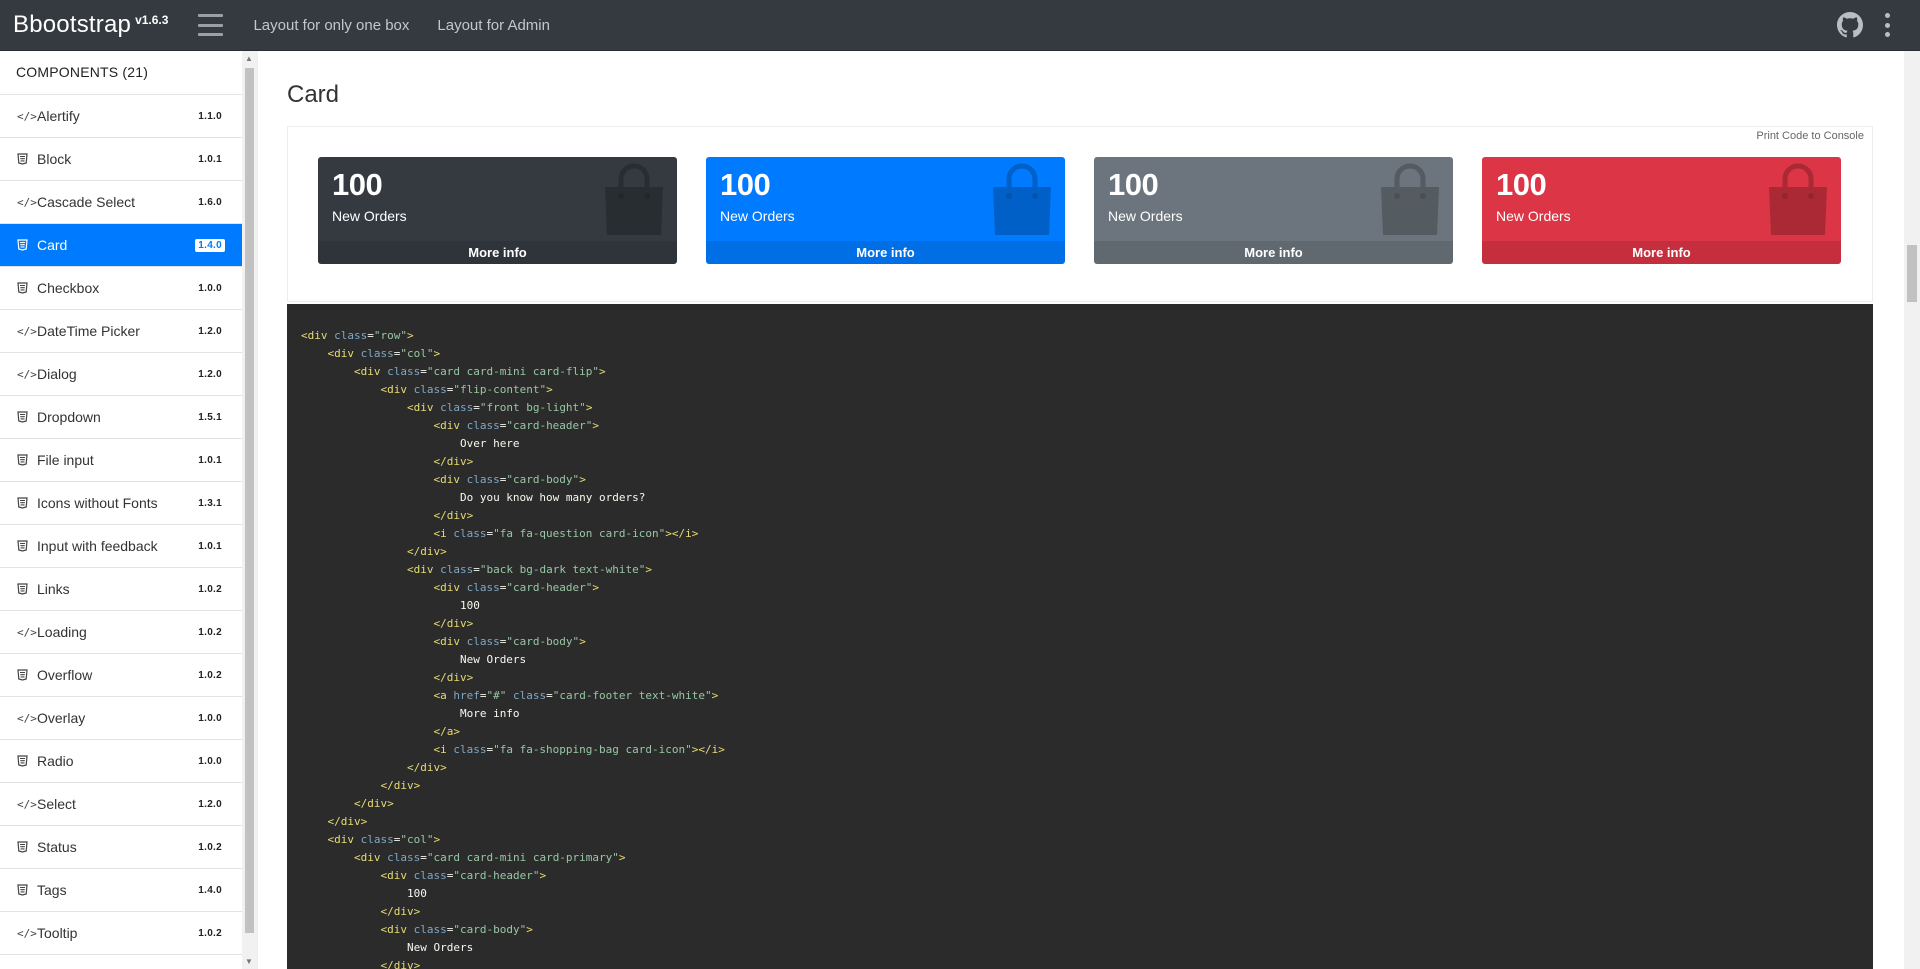 The height and width of the screenshot is (969, 1920). Describe the element at coordinates (516, 587) in the screenshot. I see `code-line: <div class="card-header">` at that location.